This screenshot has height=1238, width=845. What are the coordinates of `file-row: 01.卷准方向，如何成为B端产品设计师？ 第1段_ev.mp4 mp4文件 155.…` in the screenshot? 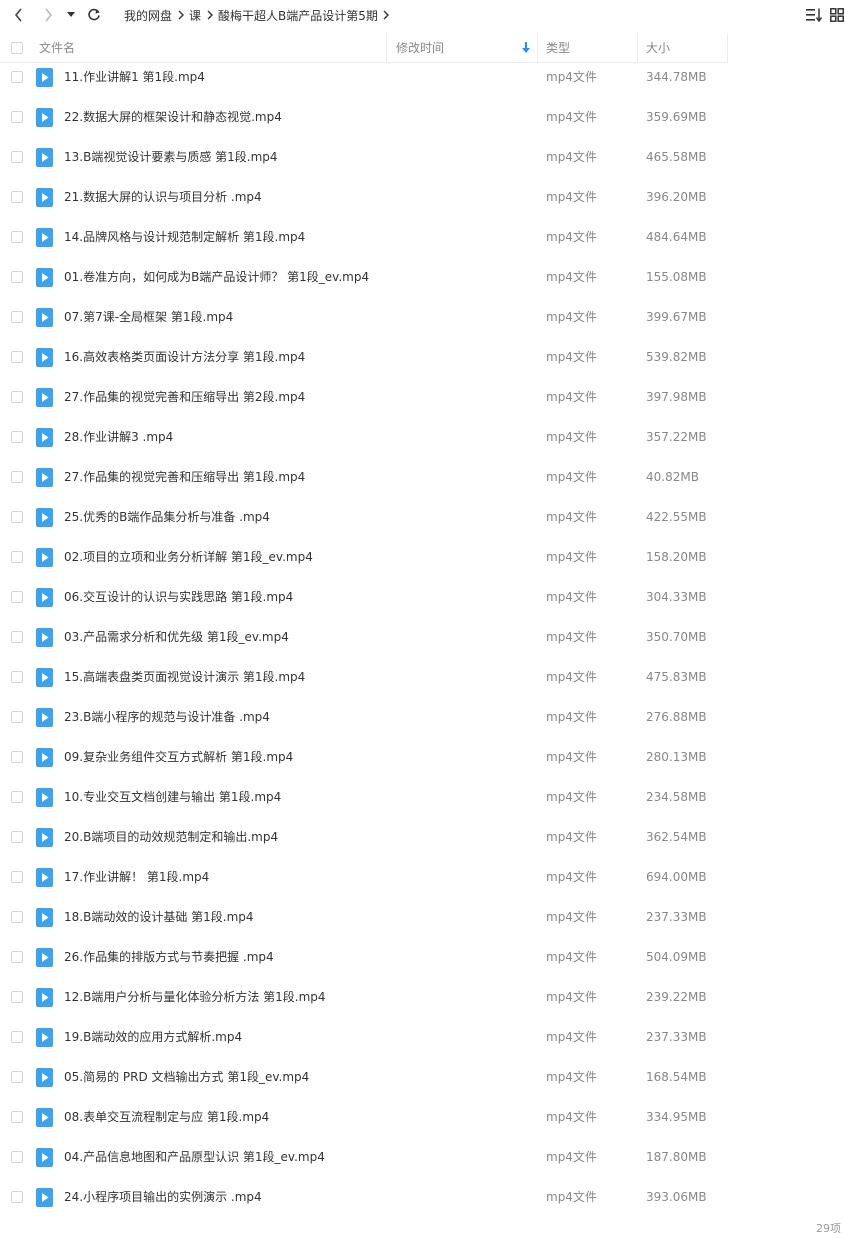 It's located at (422, 277).